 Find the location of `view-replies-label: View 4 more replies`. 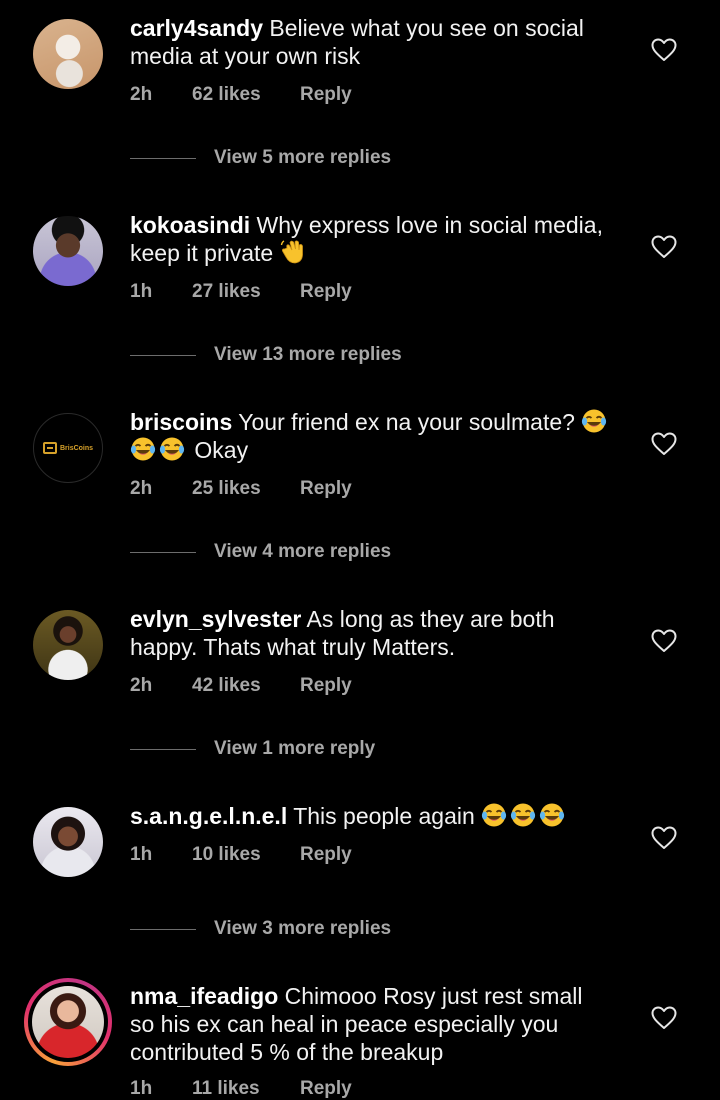

view-replies-label: View 4 more replies is located at coordinates (303, 551).